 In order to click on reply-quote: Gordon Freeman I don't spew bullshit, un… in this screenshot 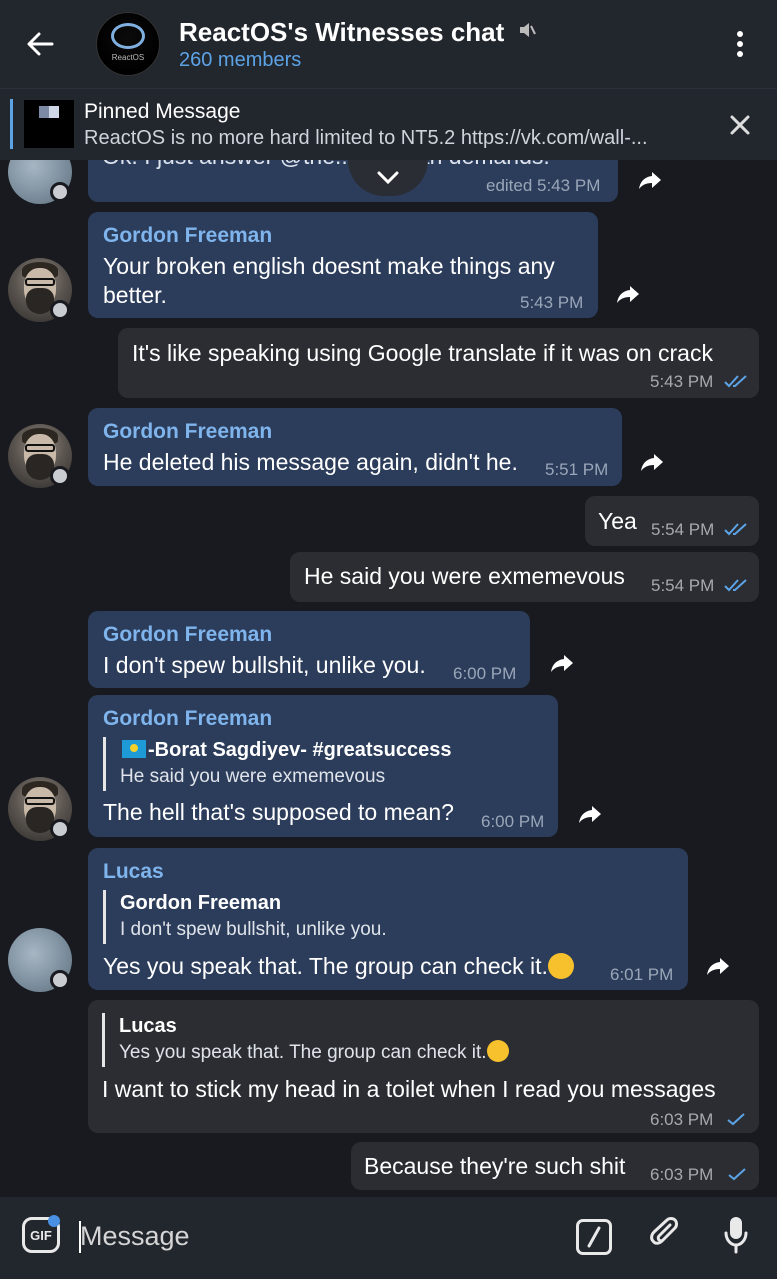, I will do `click(245, 917)`.